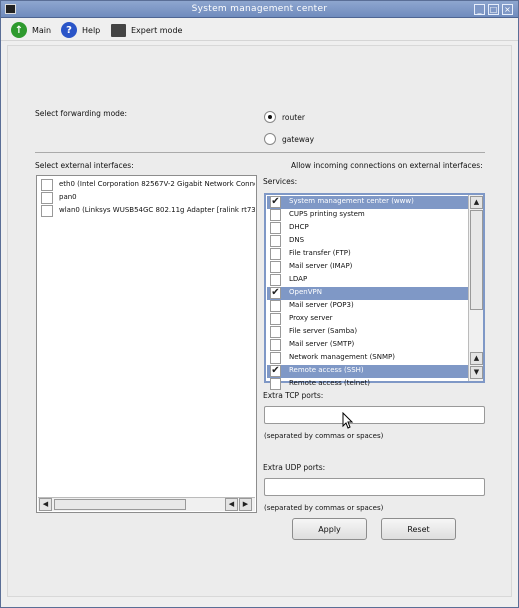 This screenshot has height=608, width=519. What do you see at coordinates (19, 30) in the screenshot?
I see `home-arrow-icon: ↑` at bounding box center [19, 30].